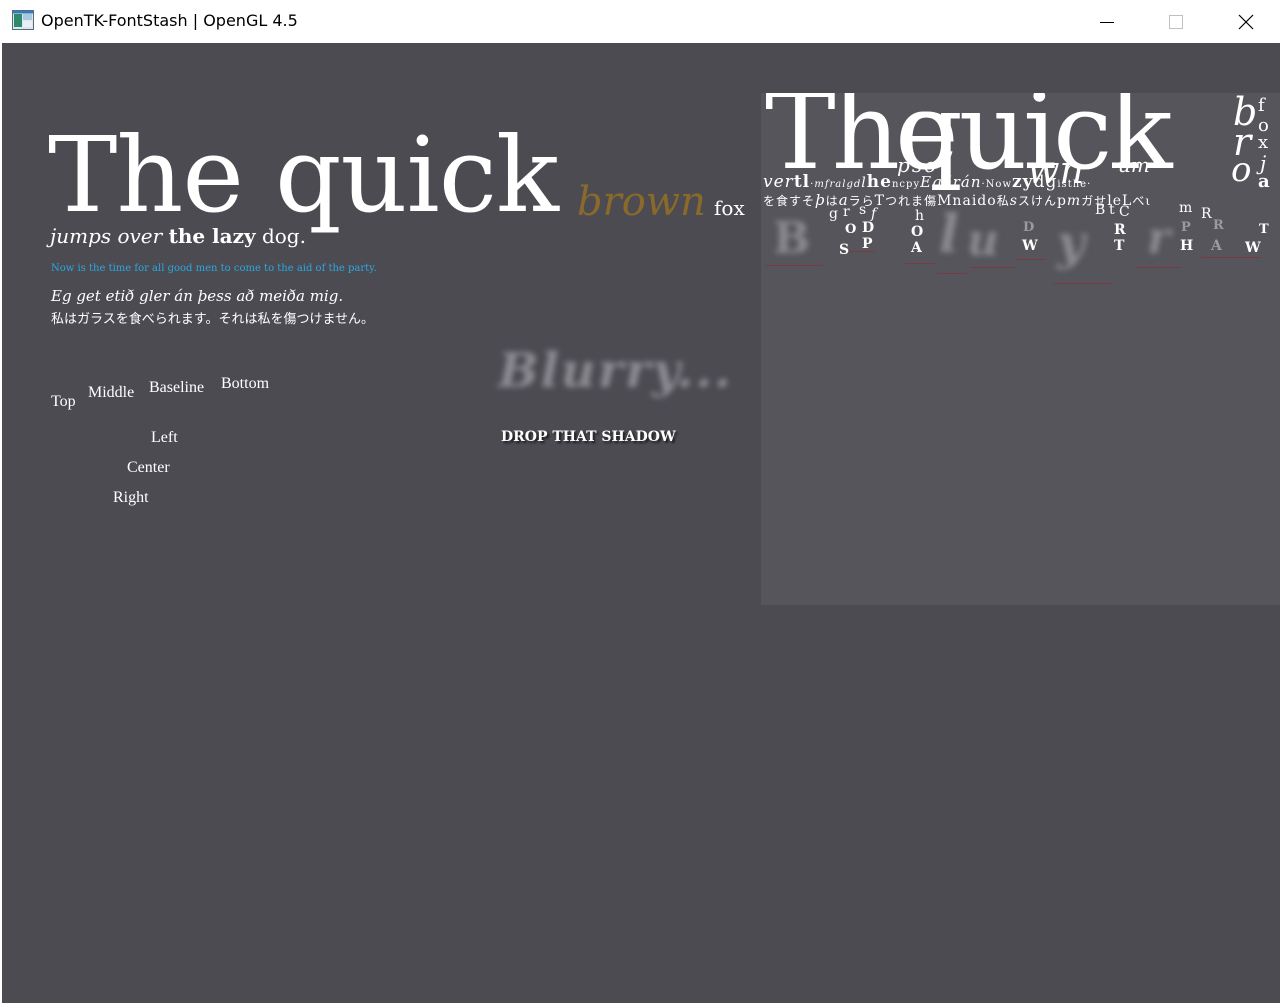 The image size is (1284, 1006). I want to click on atlas-blur-glyph: l, so click(949, 234).